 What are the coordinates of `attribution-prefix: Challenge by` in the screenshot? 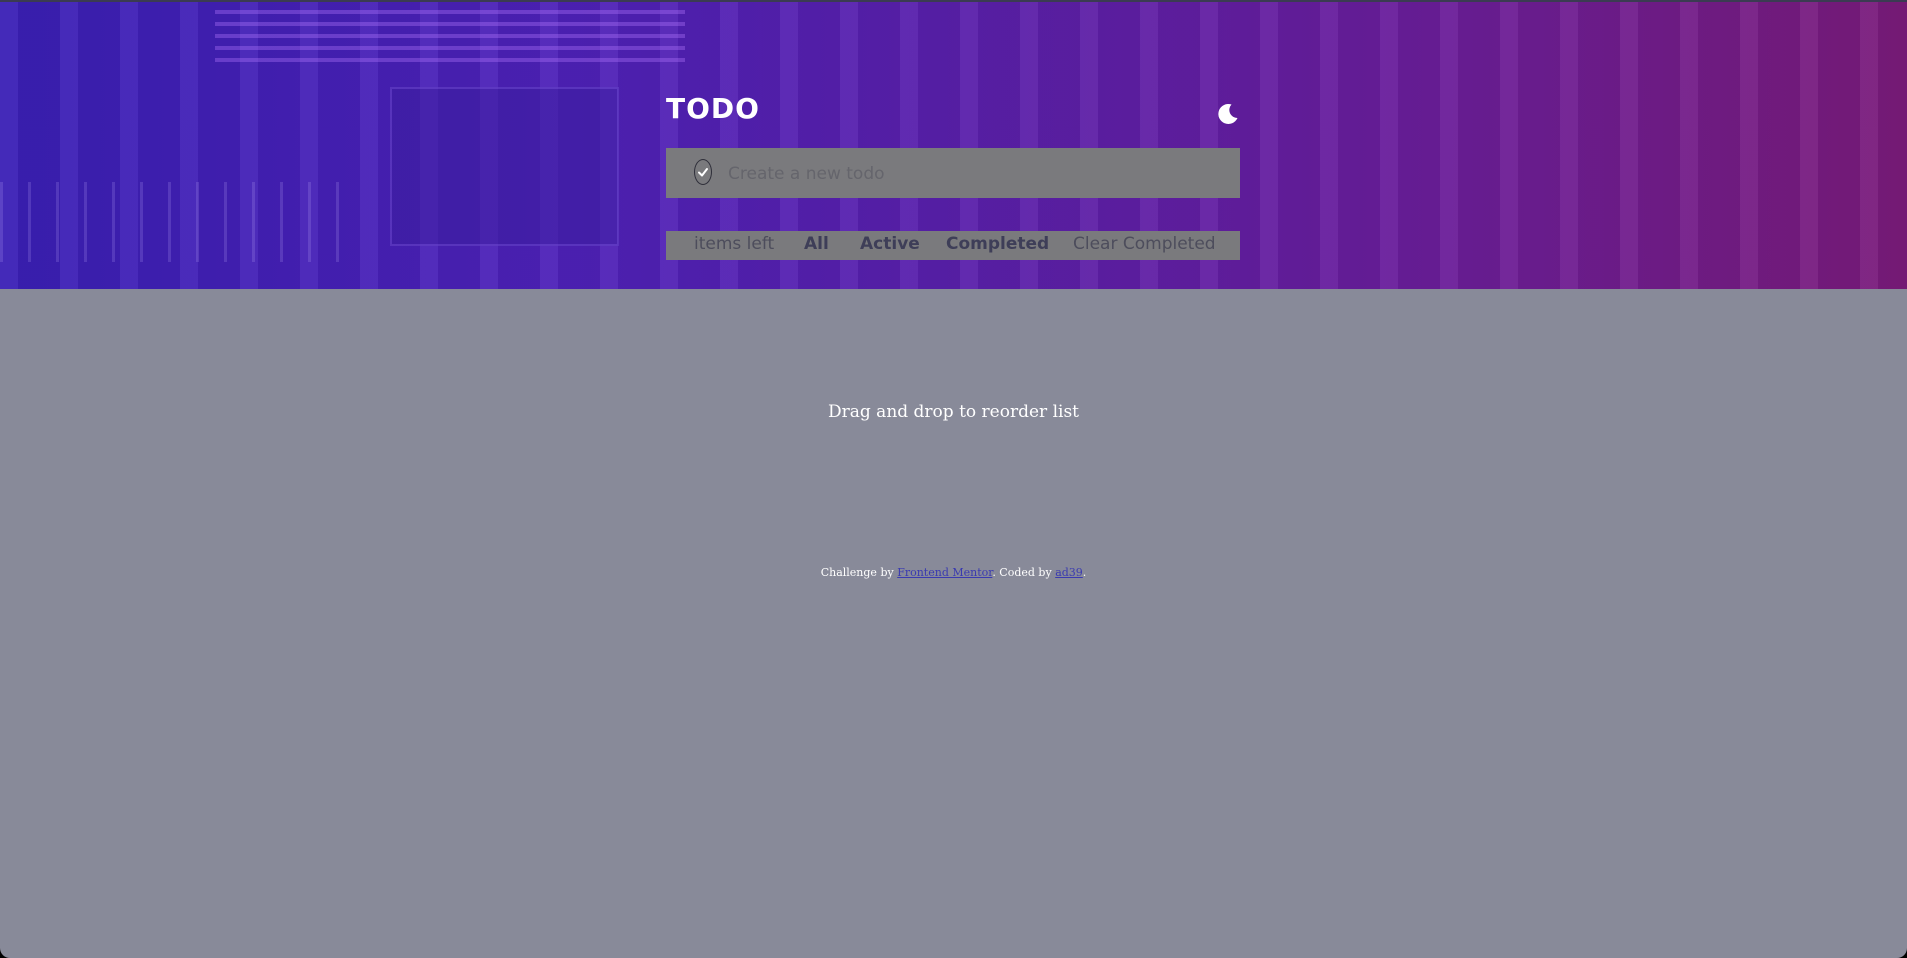 It's located at (859, 572).